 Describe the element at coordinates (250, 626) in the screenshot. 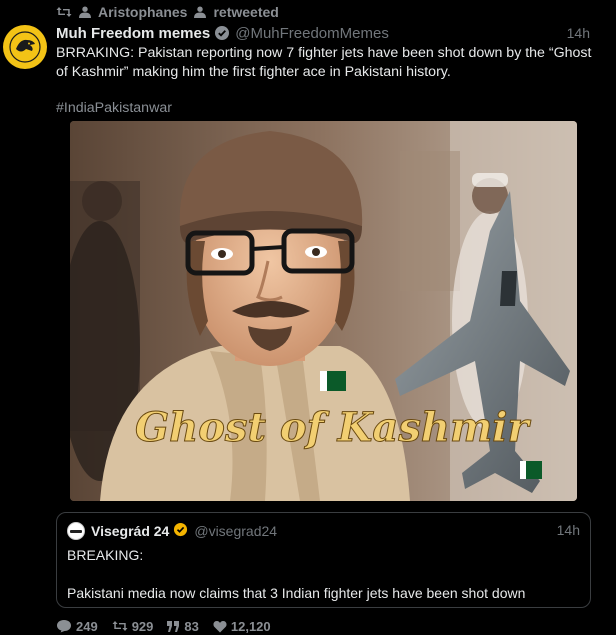

I see `like-count: 12,120` at that location.